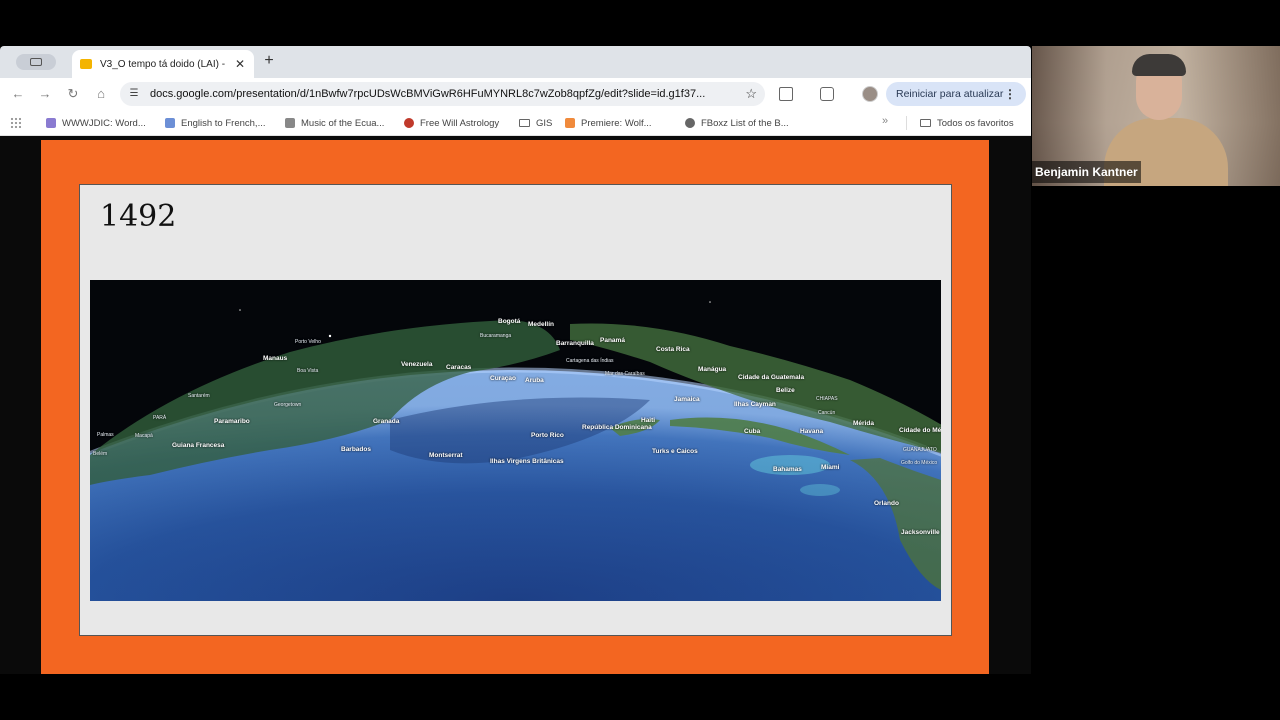 The image size is (1280, 720). Describe the element at coordinates (1086, 172) in the screenshot. I see `participant-name-label: Benjamin Kantner` at that location.